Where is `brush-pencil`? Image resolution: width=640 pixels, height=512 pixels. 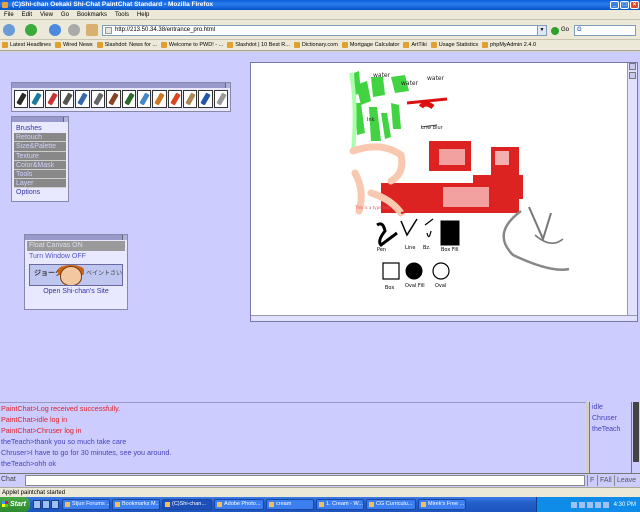 brush-pencil is located at coordinates (21, 99).